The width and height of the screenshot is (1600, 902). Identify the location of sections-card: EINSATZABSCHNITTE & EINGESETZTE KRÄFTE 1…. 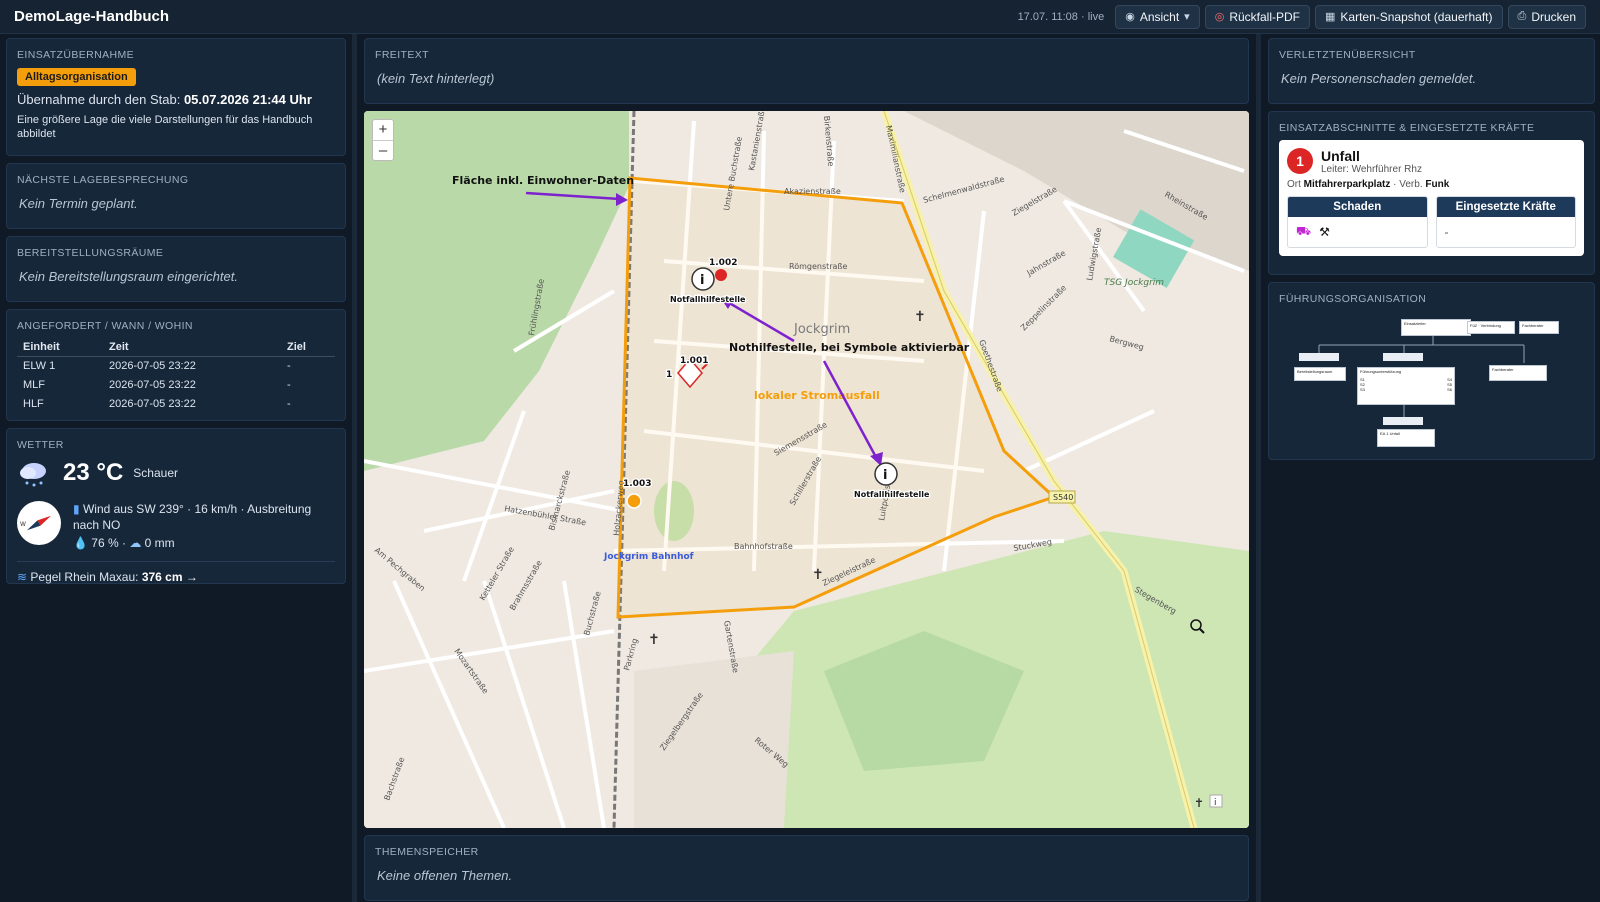
(1431, 193).